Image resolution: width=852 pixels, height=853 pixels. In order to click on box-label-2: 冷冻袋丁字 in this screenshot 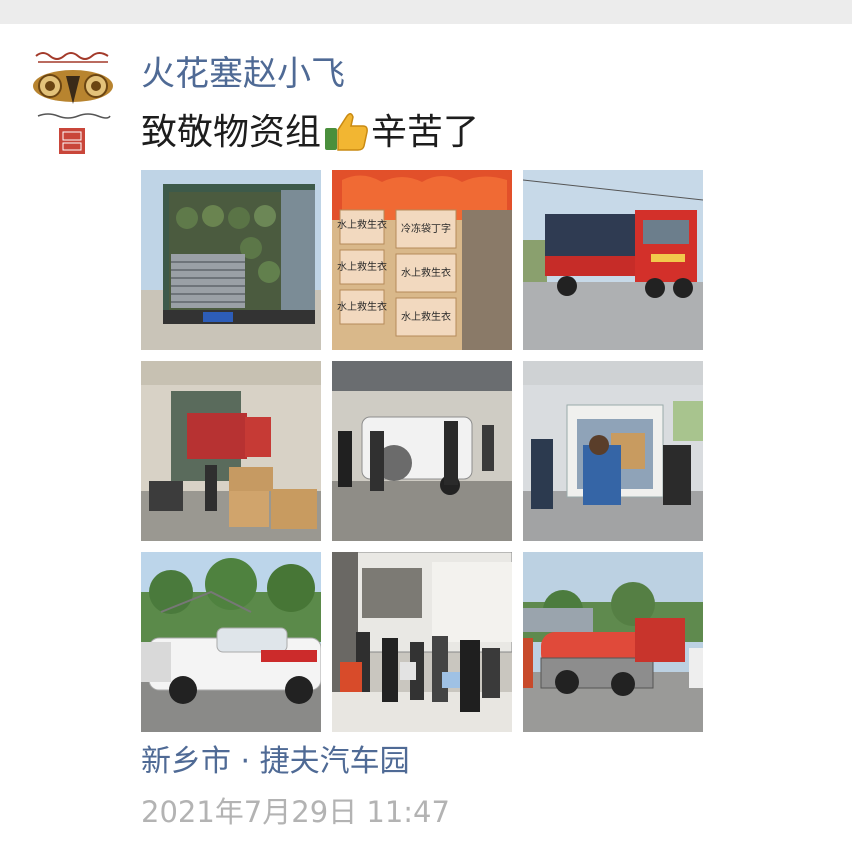, I will do `click(426, 228)`.